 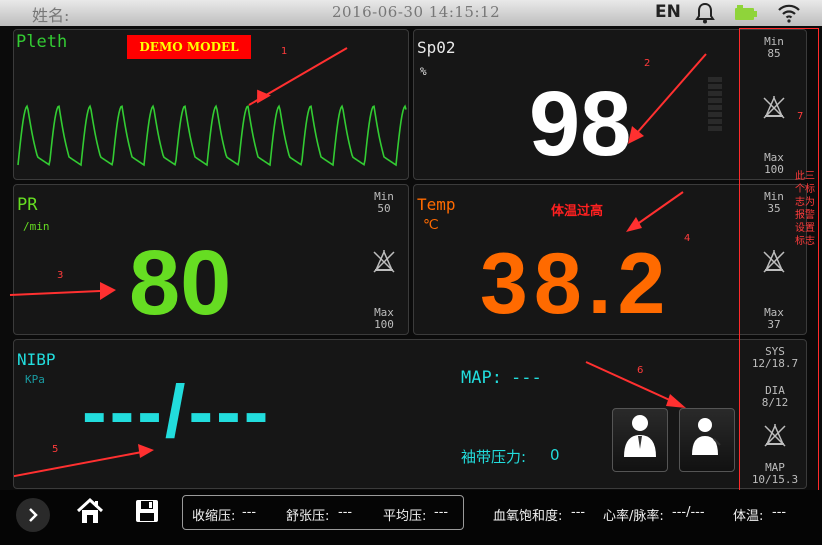 I want to click on save-button, so click(x=147, y=513).